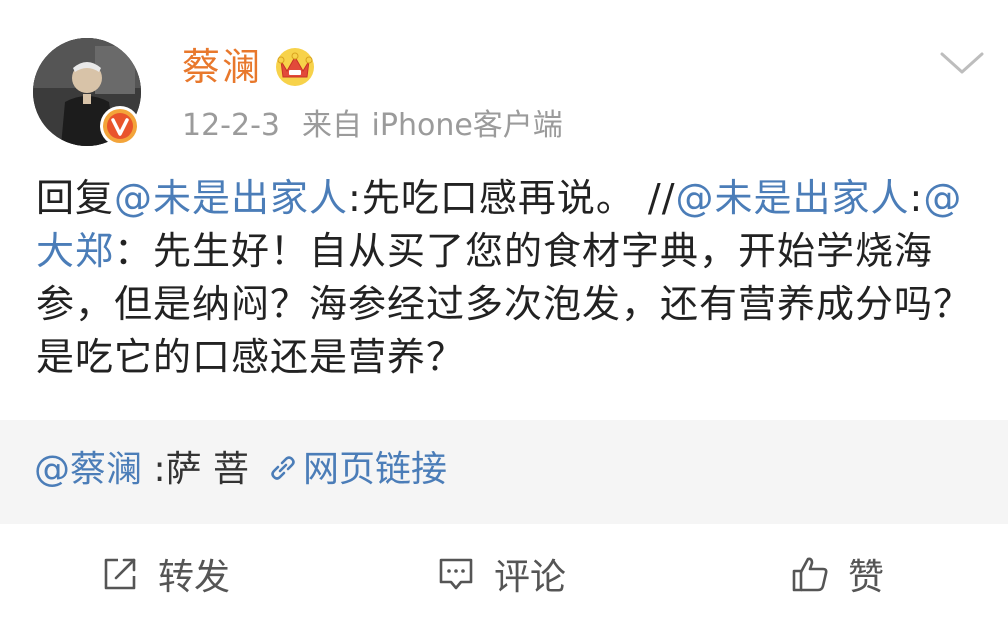 This screenshot has height=623, width=1008. What do you see at coordinates (283, 468) in the screenshot?
I see `link-icon` at bounding box center [283, 468].